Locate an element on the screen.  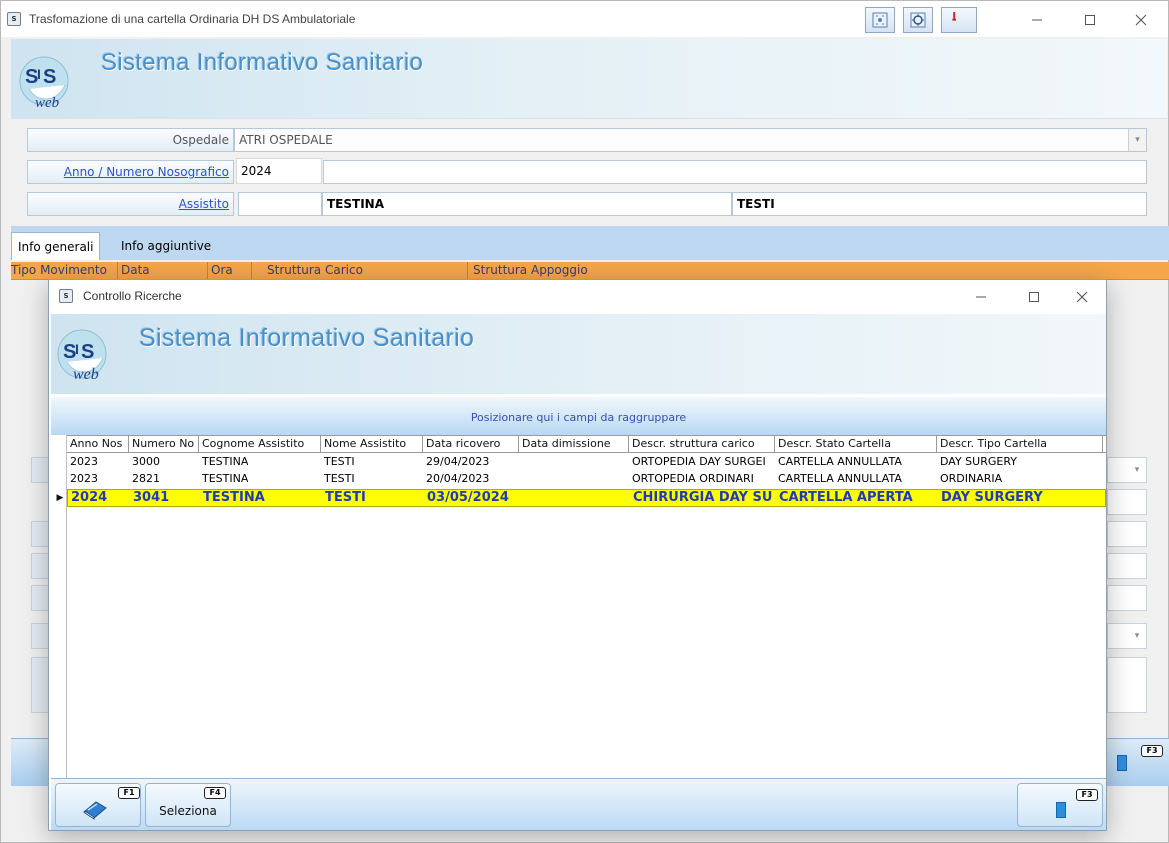
maximize-button is located at coordinates (1090, 20).